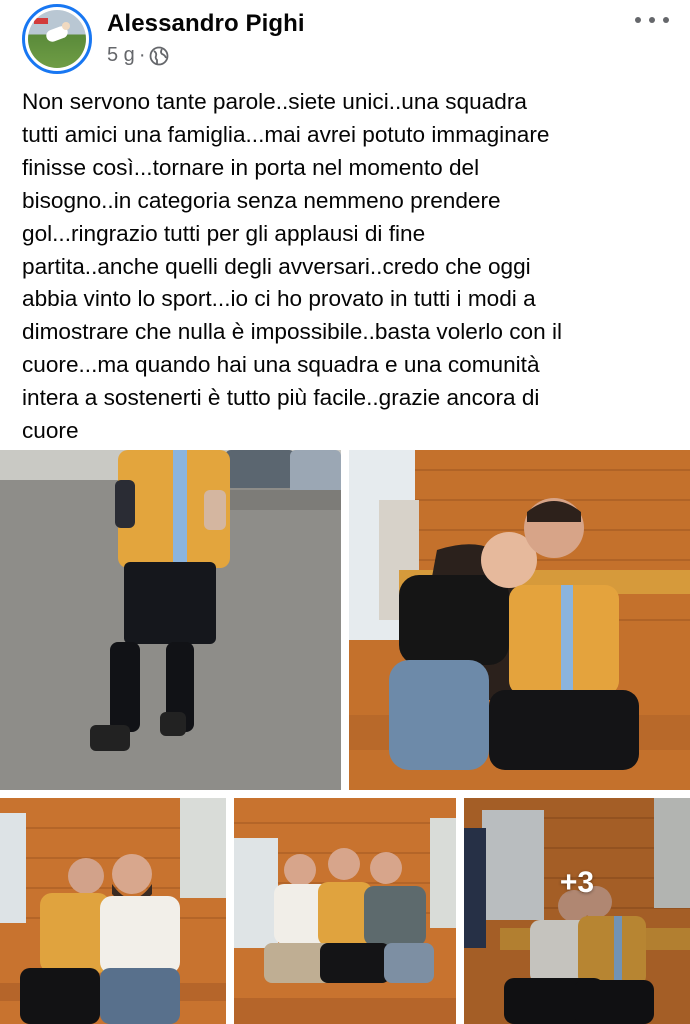 The width and height of the screenshot is (690, 1024). I want to click on post-header: Alessandro Pighi 5 g ·, so click(345, 40).